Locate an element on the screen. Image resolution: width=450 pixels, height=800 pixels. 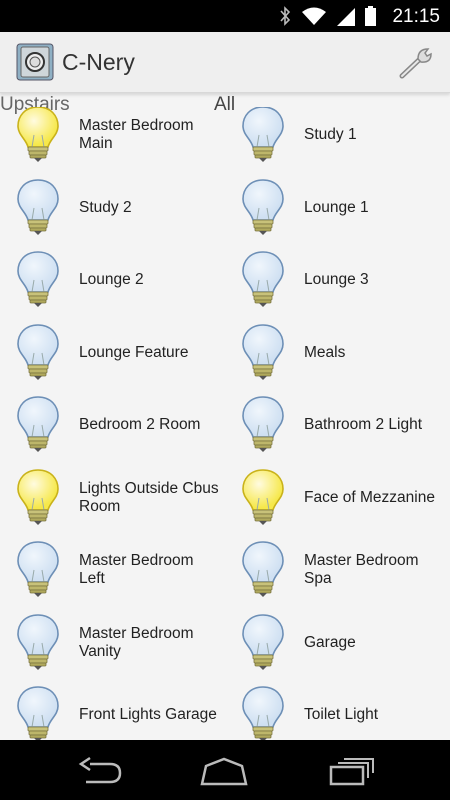
light-label: Study 2 is located at coordinates (105, 207).